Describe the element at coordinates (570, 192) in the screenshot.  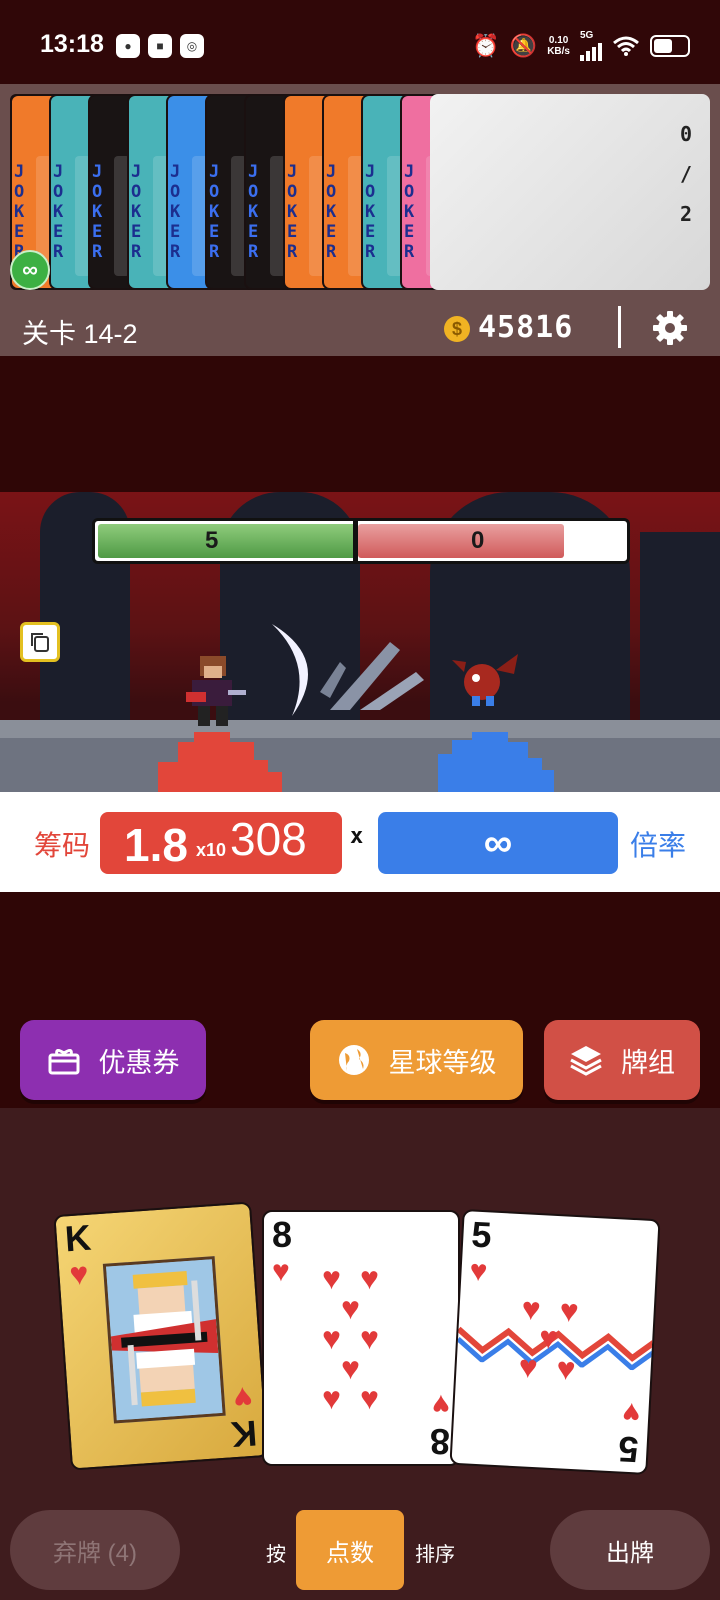
I see `consumable-slot: 0 / 2` at that location.